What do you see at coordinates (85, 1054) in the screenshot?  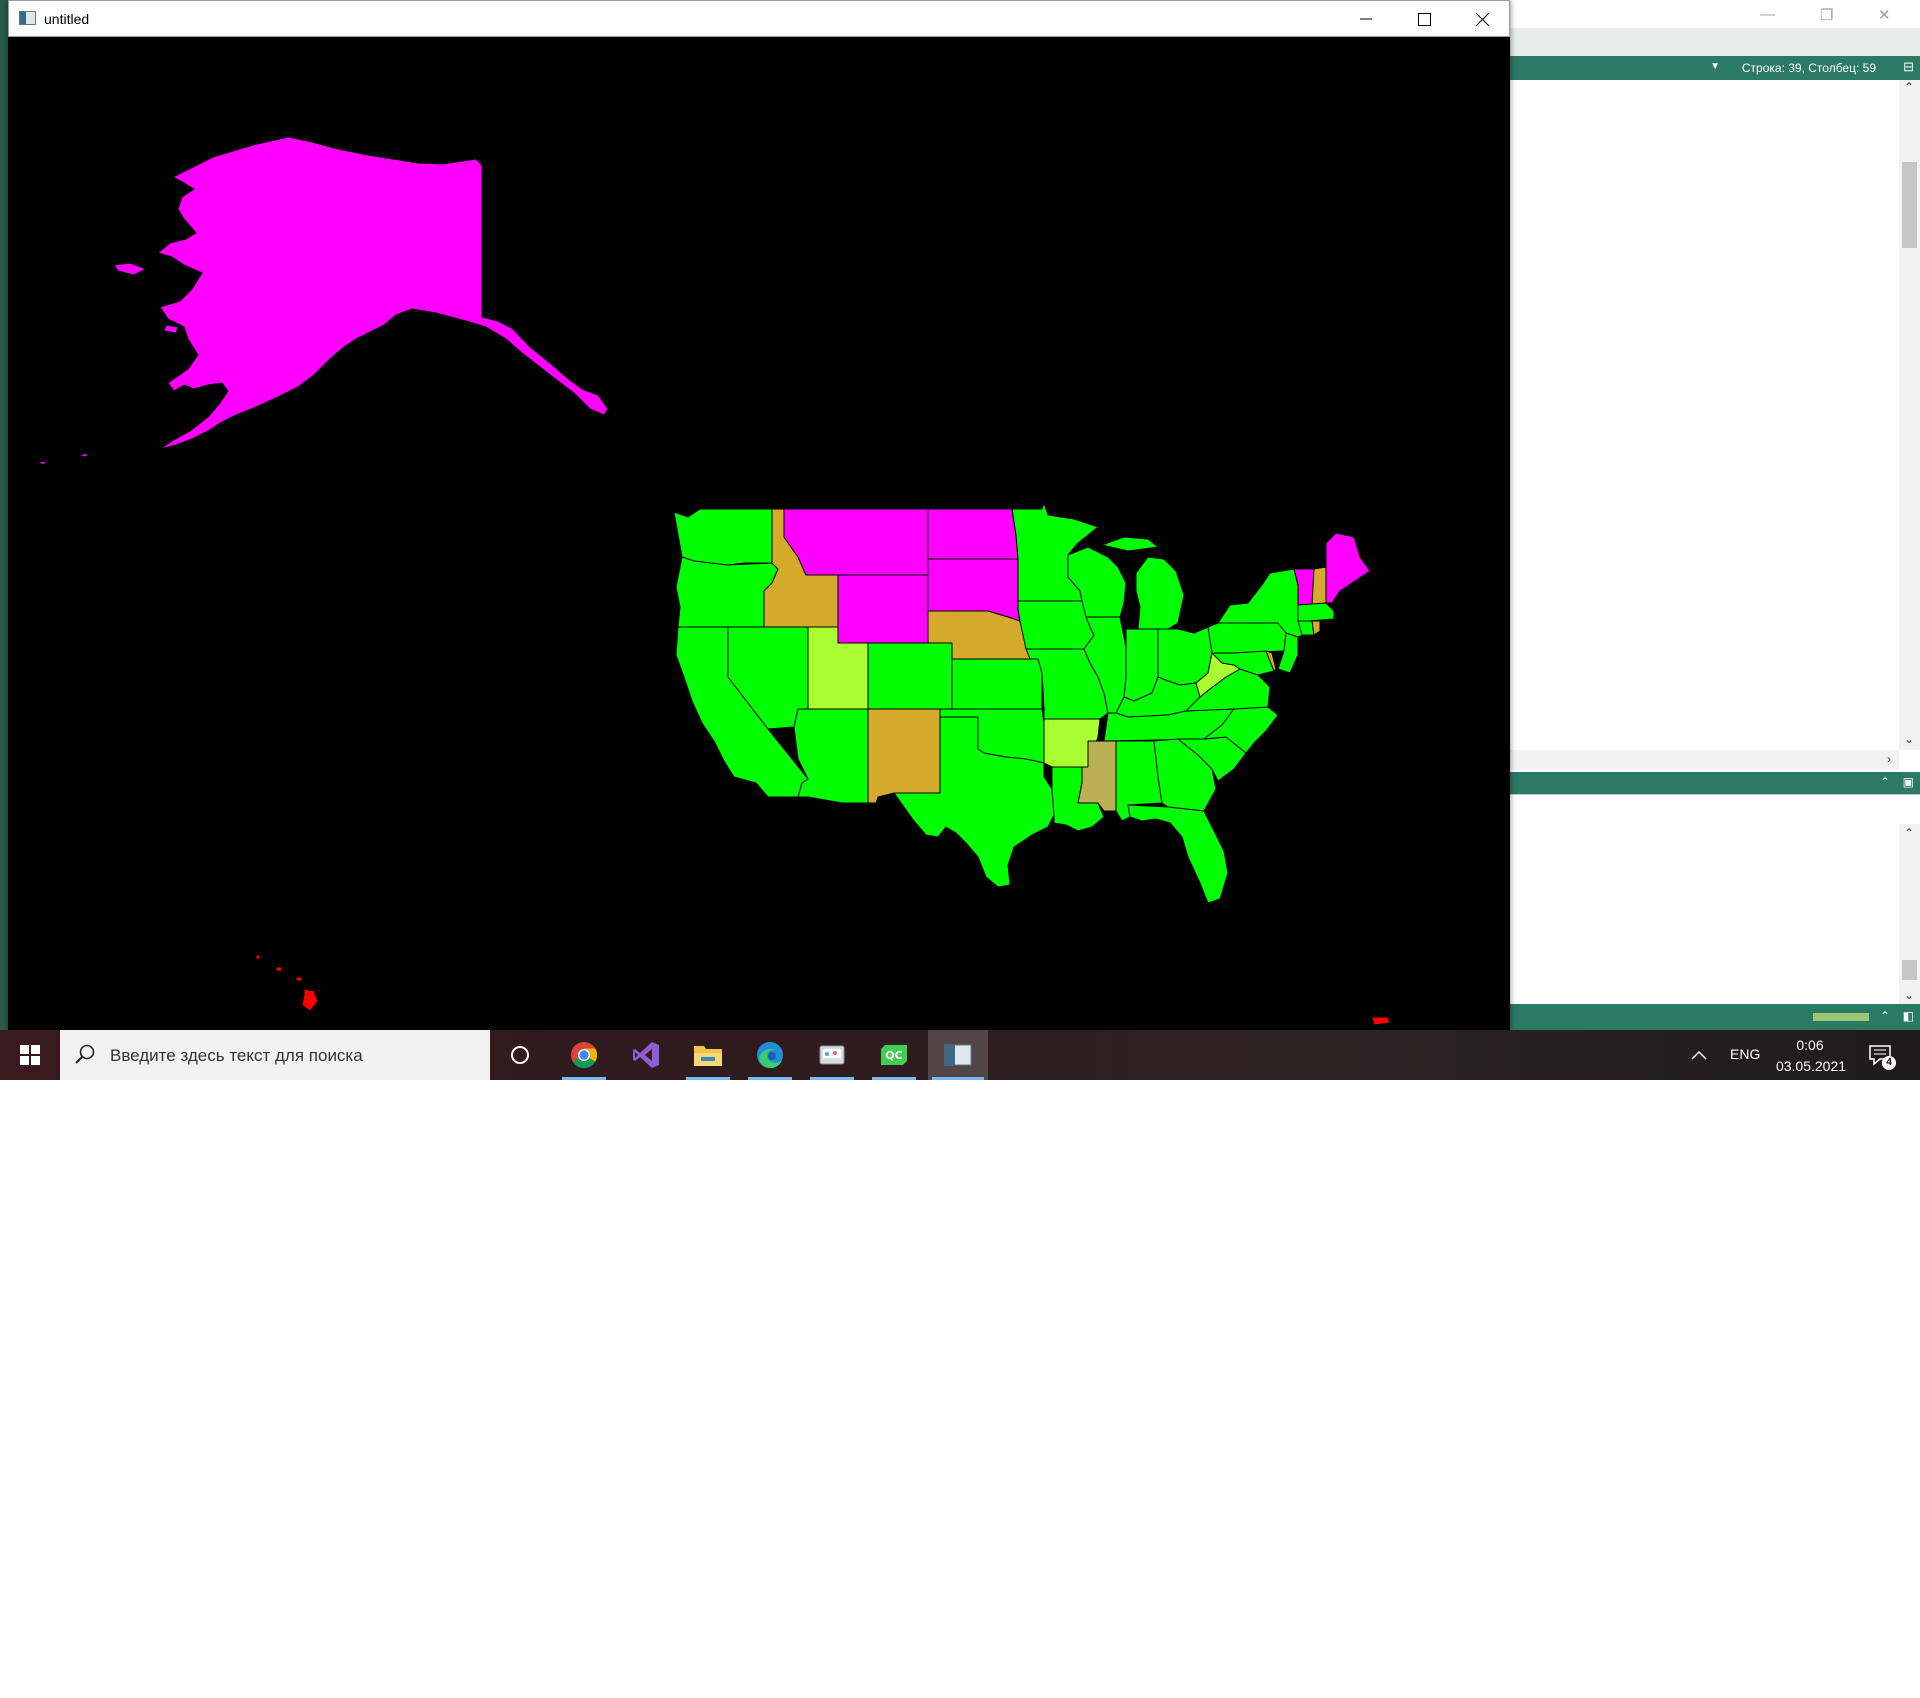 I see `search-icon` at bounding box center [85, 1054].